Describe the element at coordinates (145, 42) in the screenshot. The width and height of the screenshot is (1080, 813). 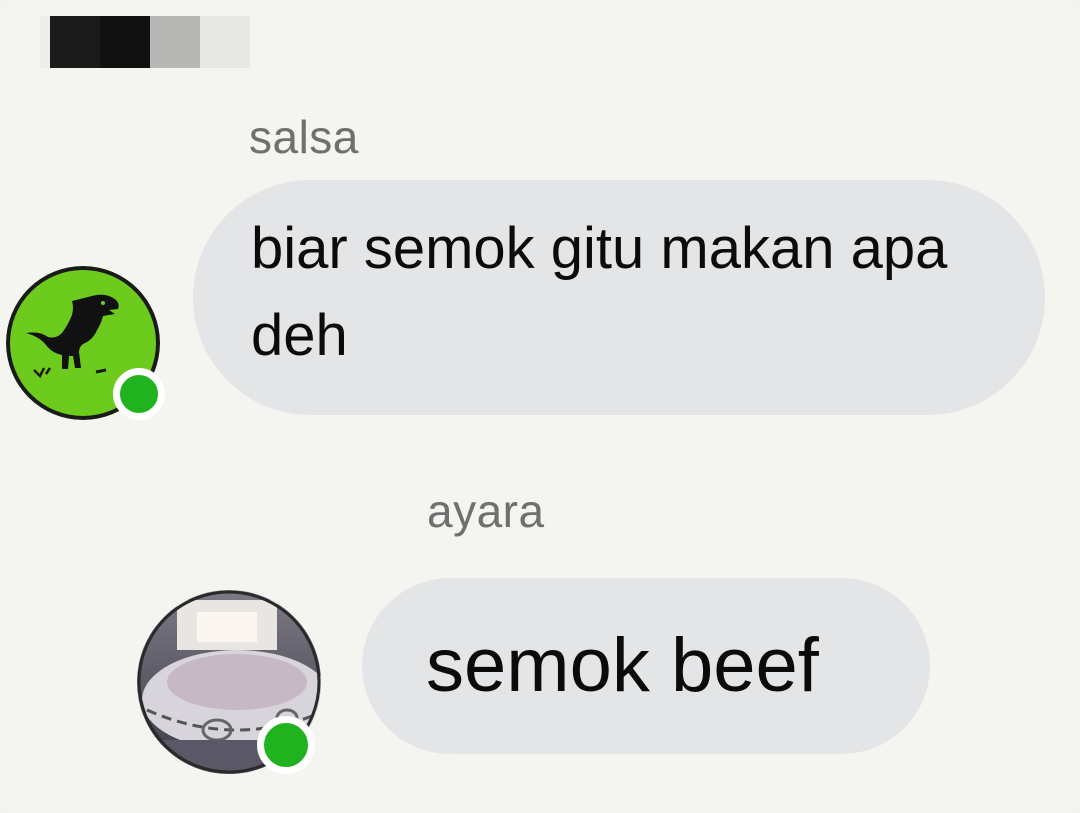
I see `redacted-header` at that location.